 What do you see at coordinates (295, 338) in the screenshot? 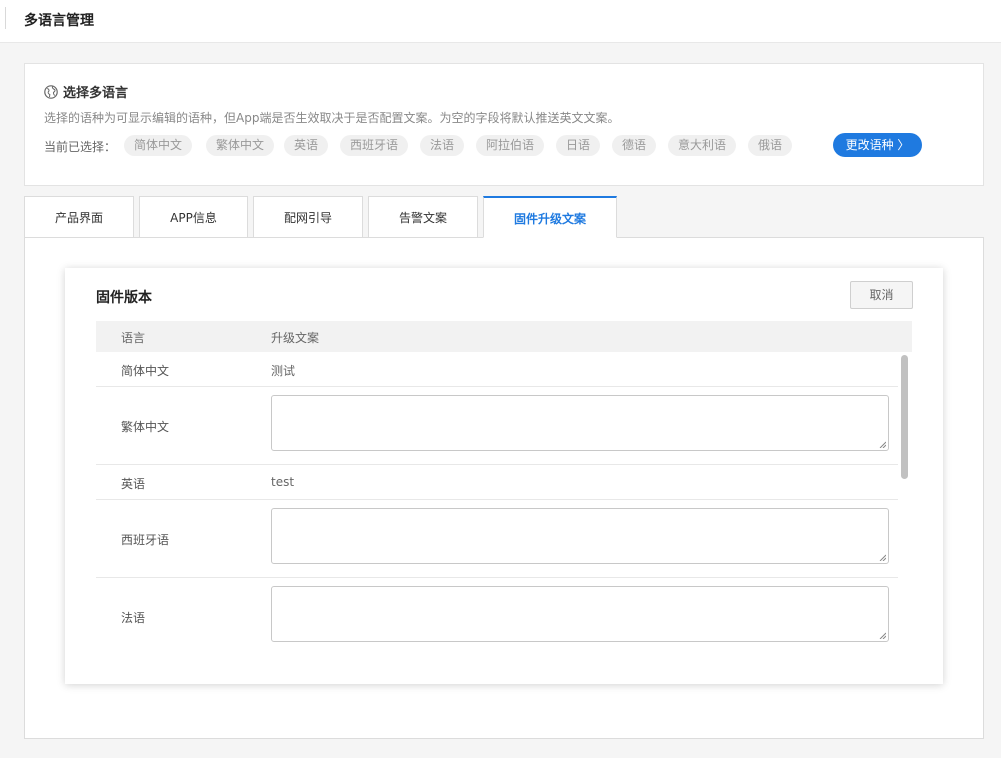
I see `column-header-upgrade-text: 升级文案` at bounding box center [295, 338].